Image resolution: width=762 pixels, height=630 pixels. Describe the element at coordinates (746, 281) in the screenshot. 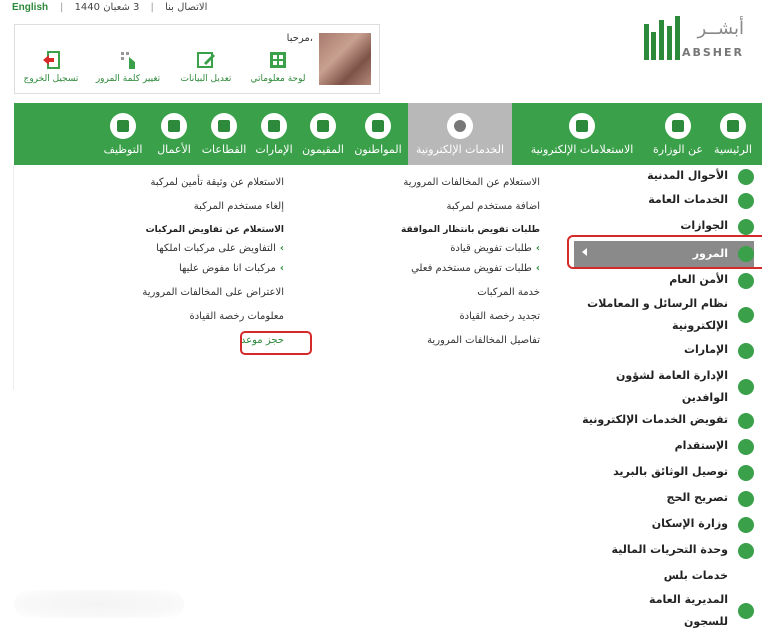

I see `security-icon` at that location.